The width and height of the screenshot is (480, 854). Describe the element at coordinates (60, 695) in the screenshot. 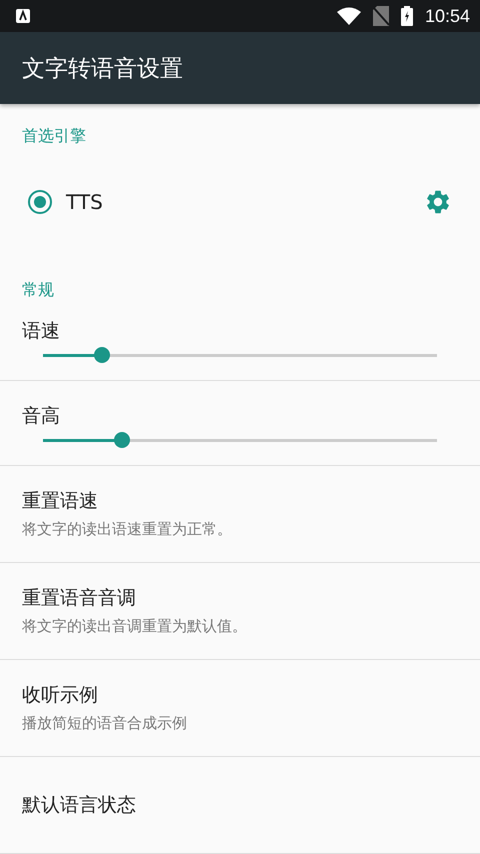

I see `setting-title: 收听示例` at that location.